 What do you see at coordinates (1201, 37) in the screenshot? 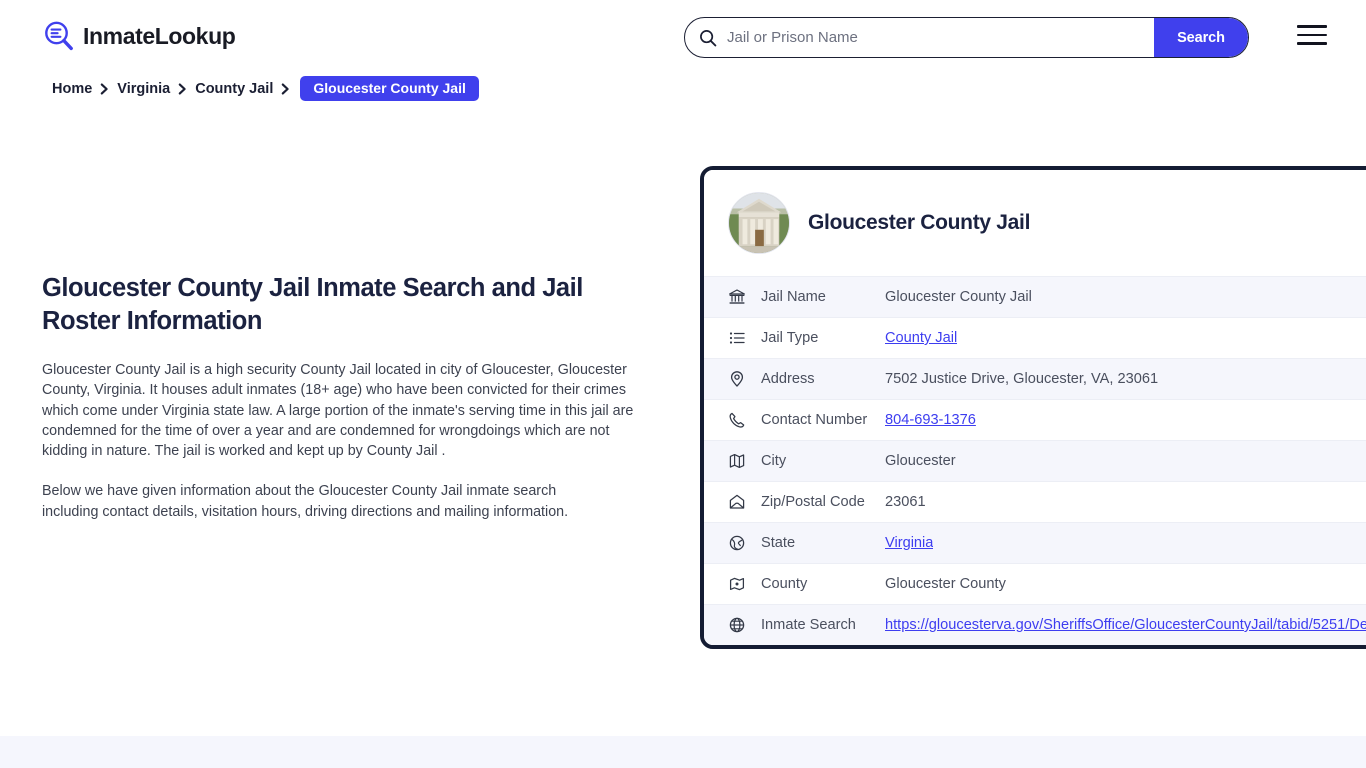
I see `search-button: Search` at bounding box center [1201, 37].